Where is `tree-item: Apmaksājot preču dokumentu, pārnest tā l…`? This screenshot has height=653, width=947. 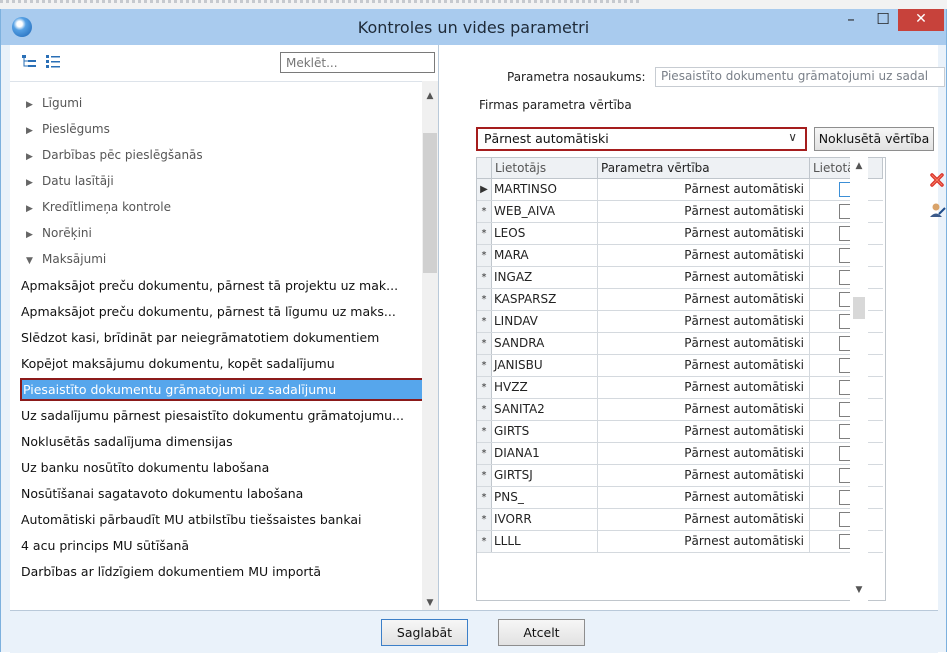
tree-item: Apmaksājot preču dokumentu, pārnest tā l… is located at coordinates (217, 311).